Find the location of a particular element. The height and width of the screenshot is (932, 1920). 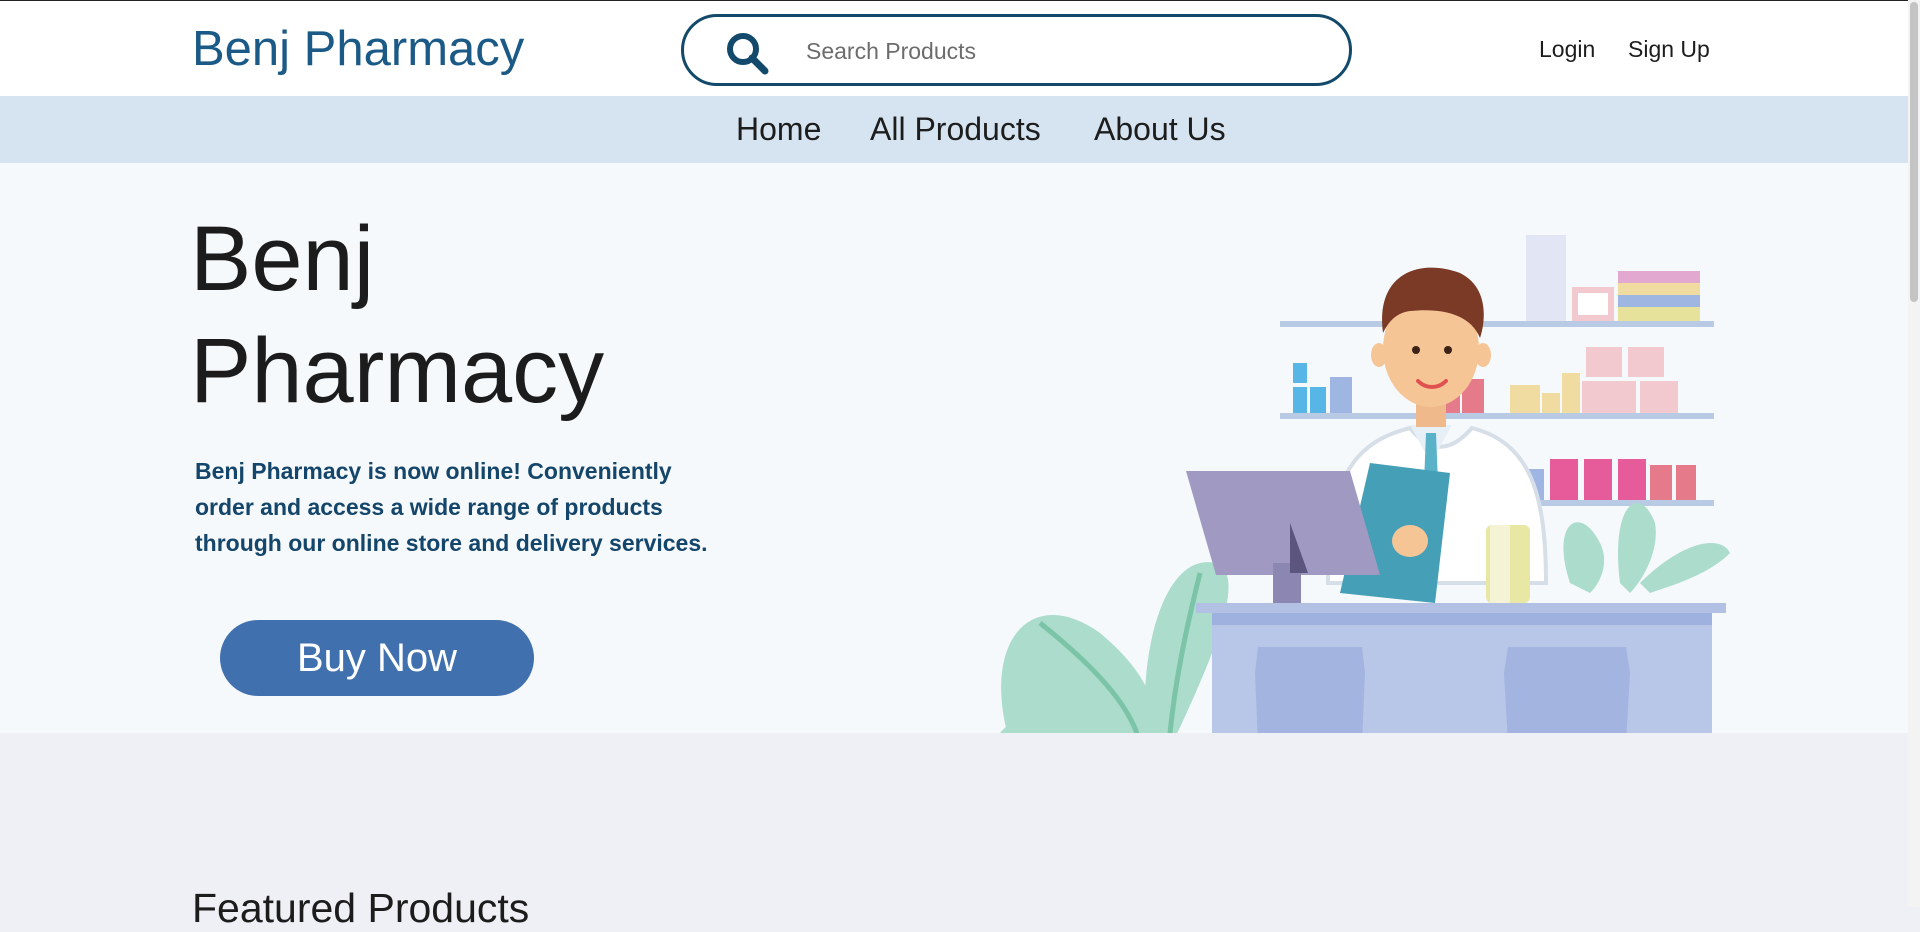

bottle-illustration is located at coordinates (1508, 564).